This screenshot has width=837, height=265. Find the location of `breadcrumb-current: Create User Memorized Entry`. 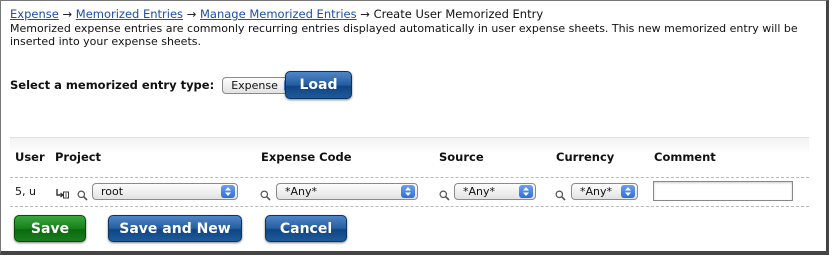

breadcrumb-current: Create User Memorized Entry is located at coordinates (458, 14).